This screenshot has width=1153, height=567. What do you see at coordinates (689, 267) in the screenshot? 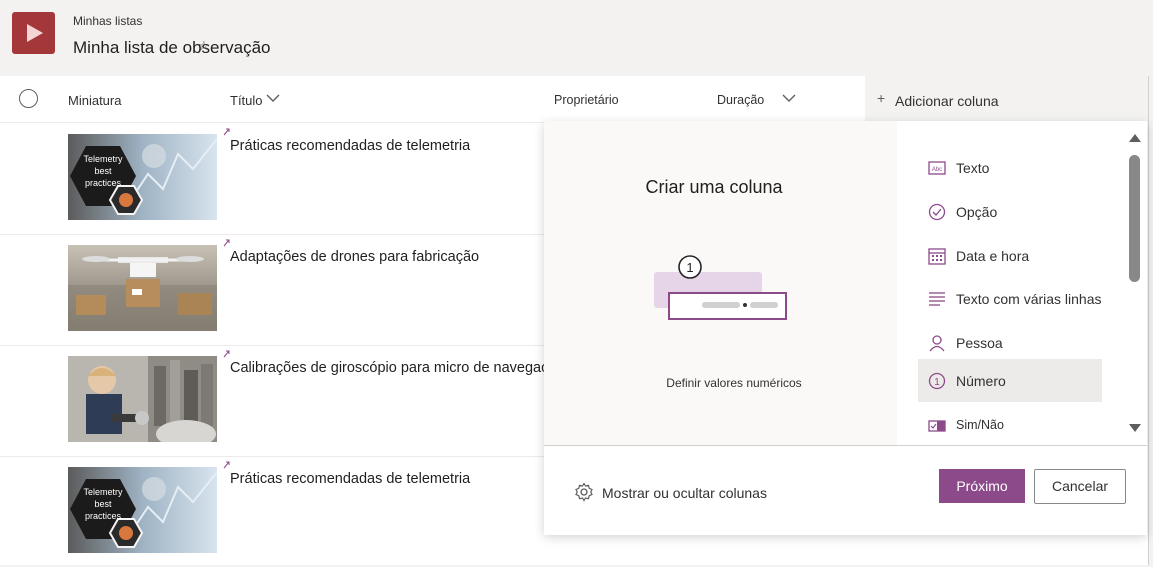
I see `illustration-number: 1` at bounding box center [689, 267].